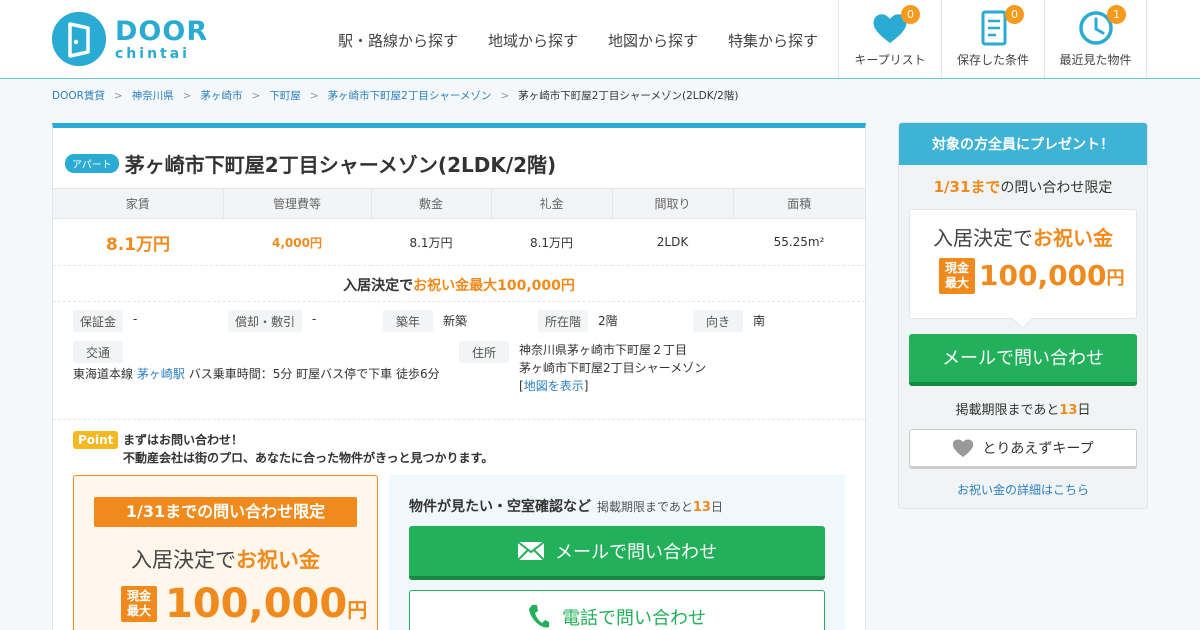 The height and width of the screenshot is (630, 1200). I want to click on phone-icon, so click(539, 616).